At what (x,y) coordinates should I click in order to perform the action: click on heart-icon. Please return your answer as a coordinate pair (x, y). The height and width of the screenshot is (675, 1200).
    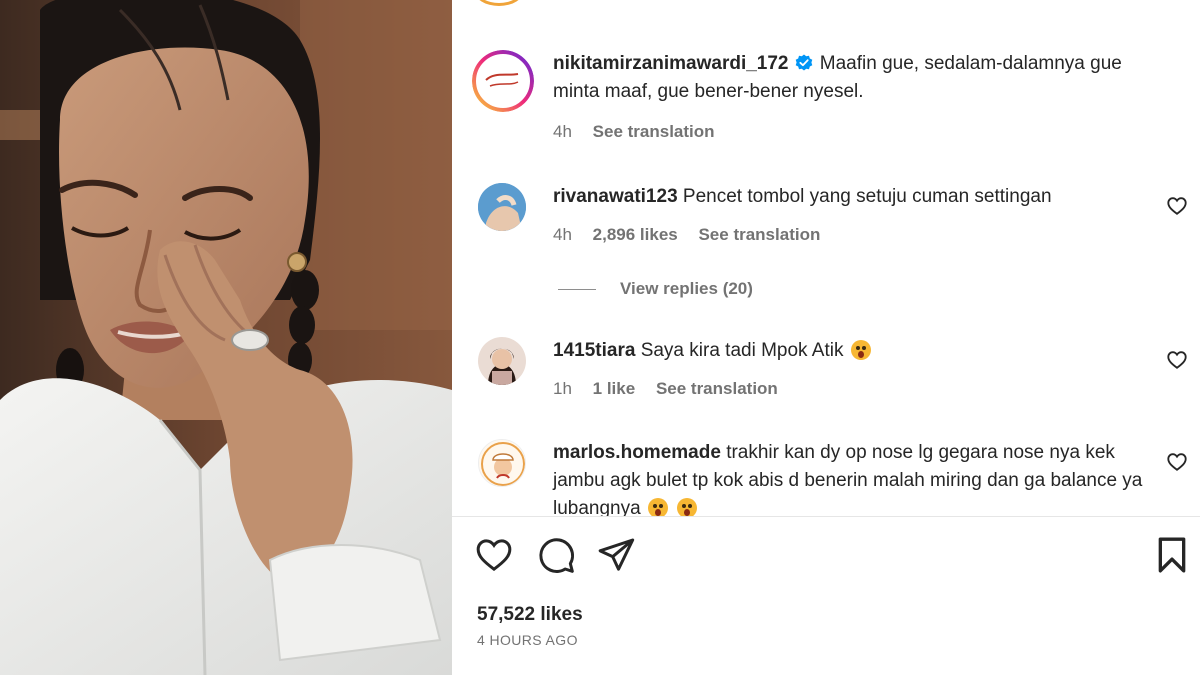
    Looking at the image, I should click on (494, 555).